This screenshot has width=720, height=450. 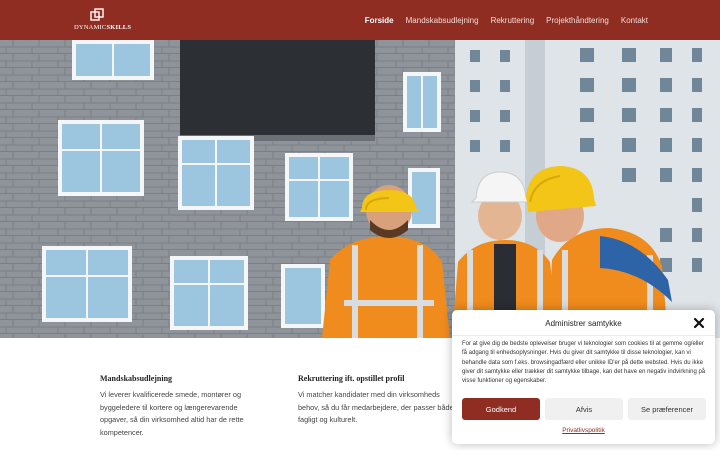 I want to click on consent-title: Administrer samtykke, so click(x=583, y=323).